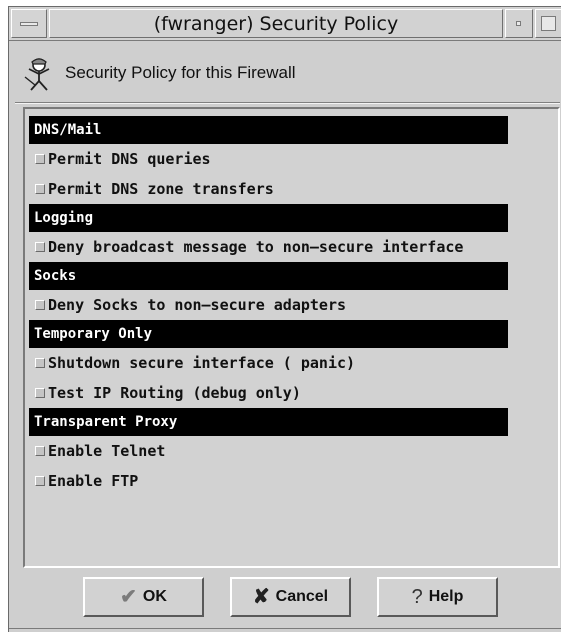  Describe the element at coordinates (287, 103) in the screenshot. I see `header-divider` at that location.